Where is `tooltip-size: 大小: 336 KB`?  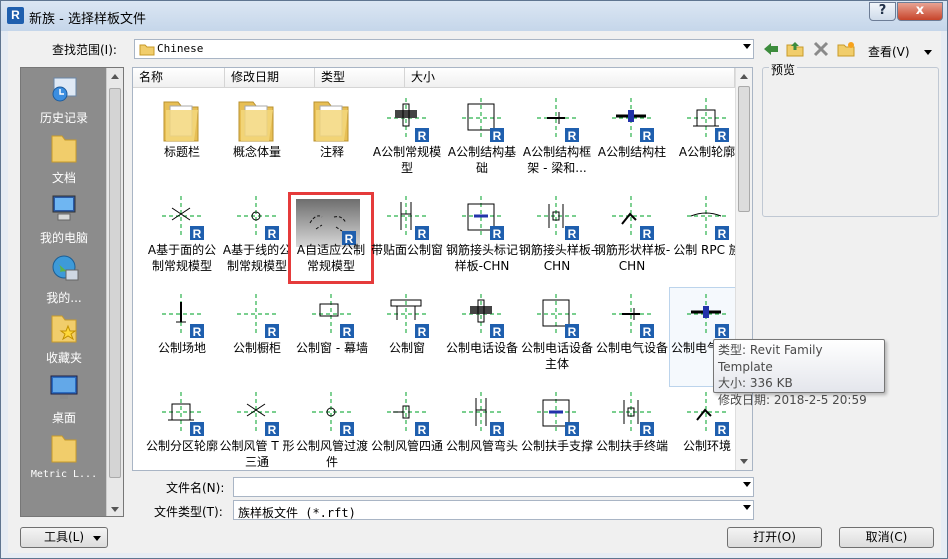
tooltip-size: 大小: 336 KB is located at coordinates (755, 383).